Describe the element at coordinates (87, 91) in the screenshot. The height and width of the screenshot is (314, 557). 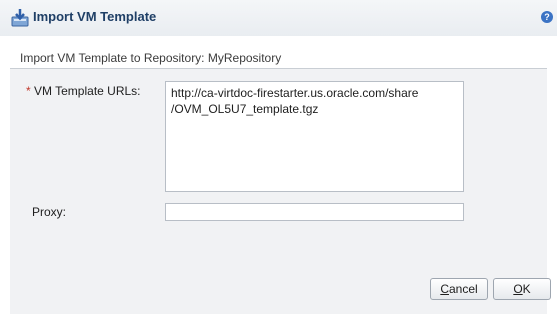
I see `vm-template-urls-label-text: VM Template URLs:` at that location.